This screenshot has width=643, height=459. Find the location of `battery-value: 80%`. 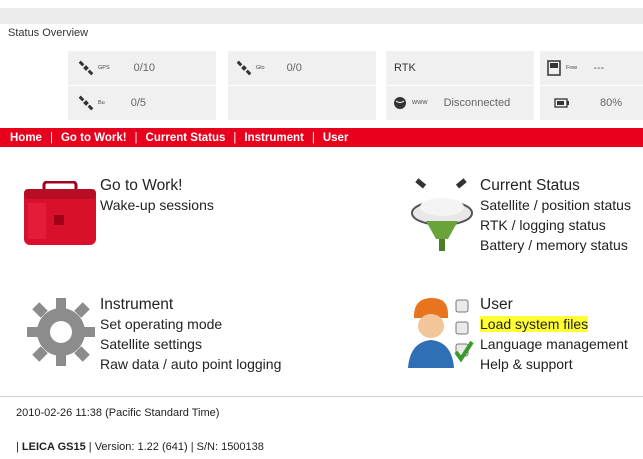

battery-value: 80% is located at coordinates (611, 103).